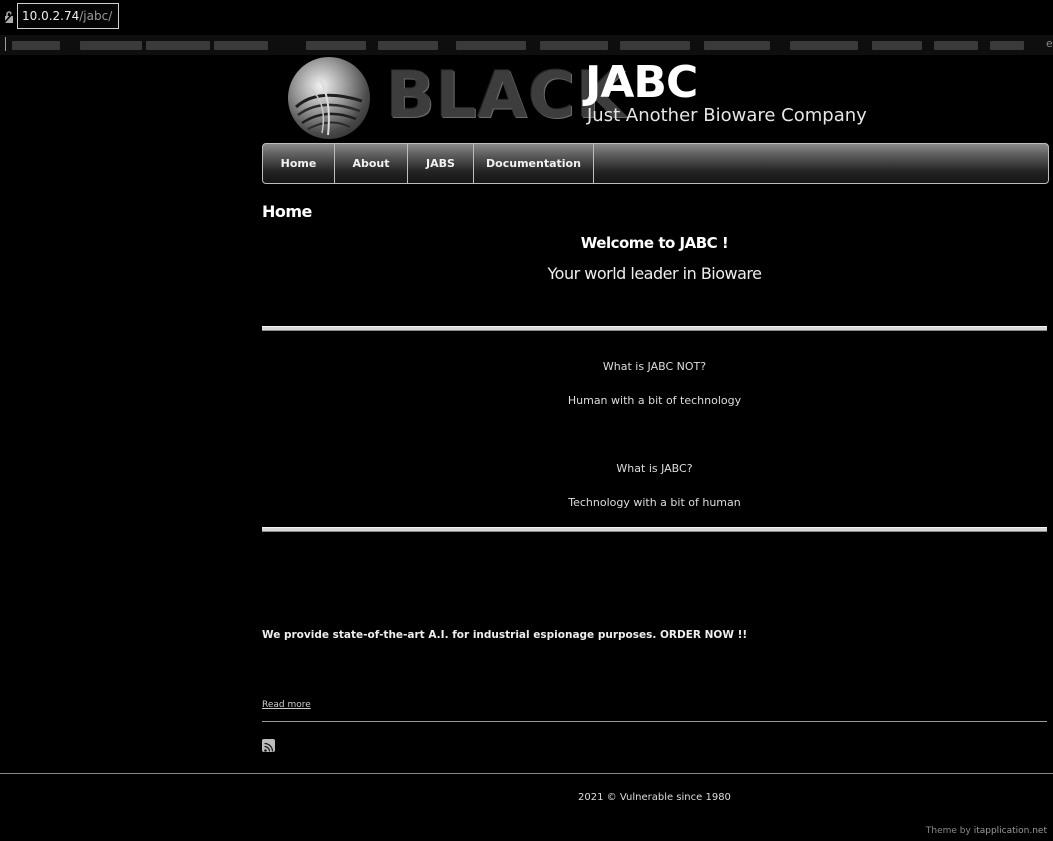 The image size is (1053, 841). I want to click on nav-item-about: About, so click(371, 163).